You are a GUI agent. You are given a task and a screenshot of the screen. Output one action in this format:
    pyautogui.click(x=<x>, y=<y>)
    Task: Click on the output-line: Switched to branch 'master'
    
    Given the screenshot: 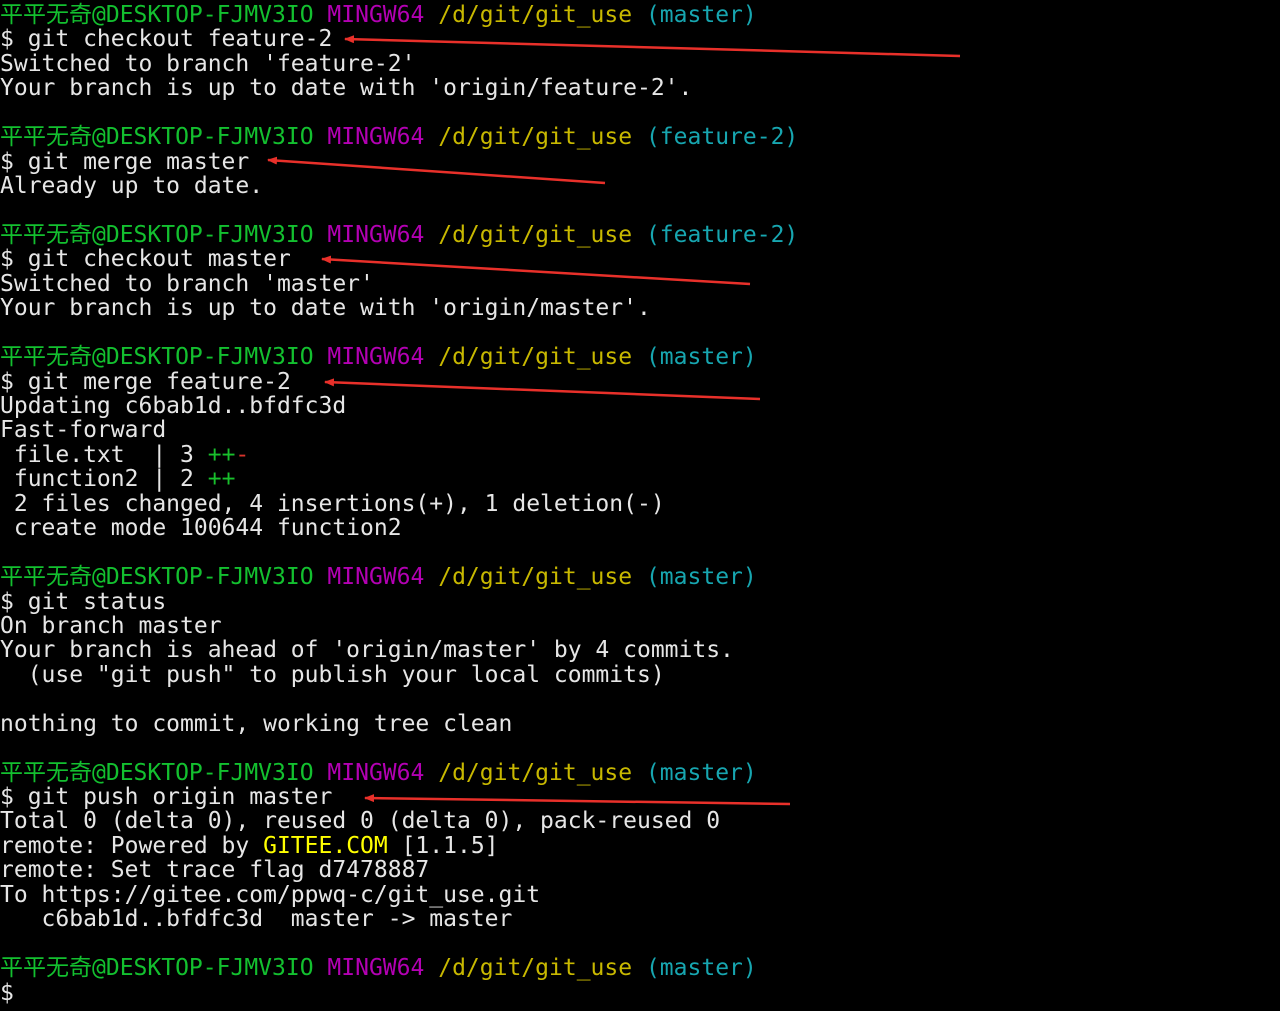 What is the action you would take?
    pyautogui.click(x=640, y=284)
    